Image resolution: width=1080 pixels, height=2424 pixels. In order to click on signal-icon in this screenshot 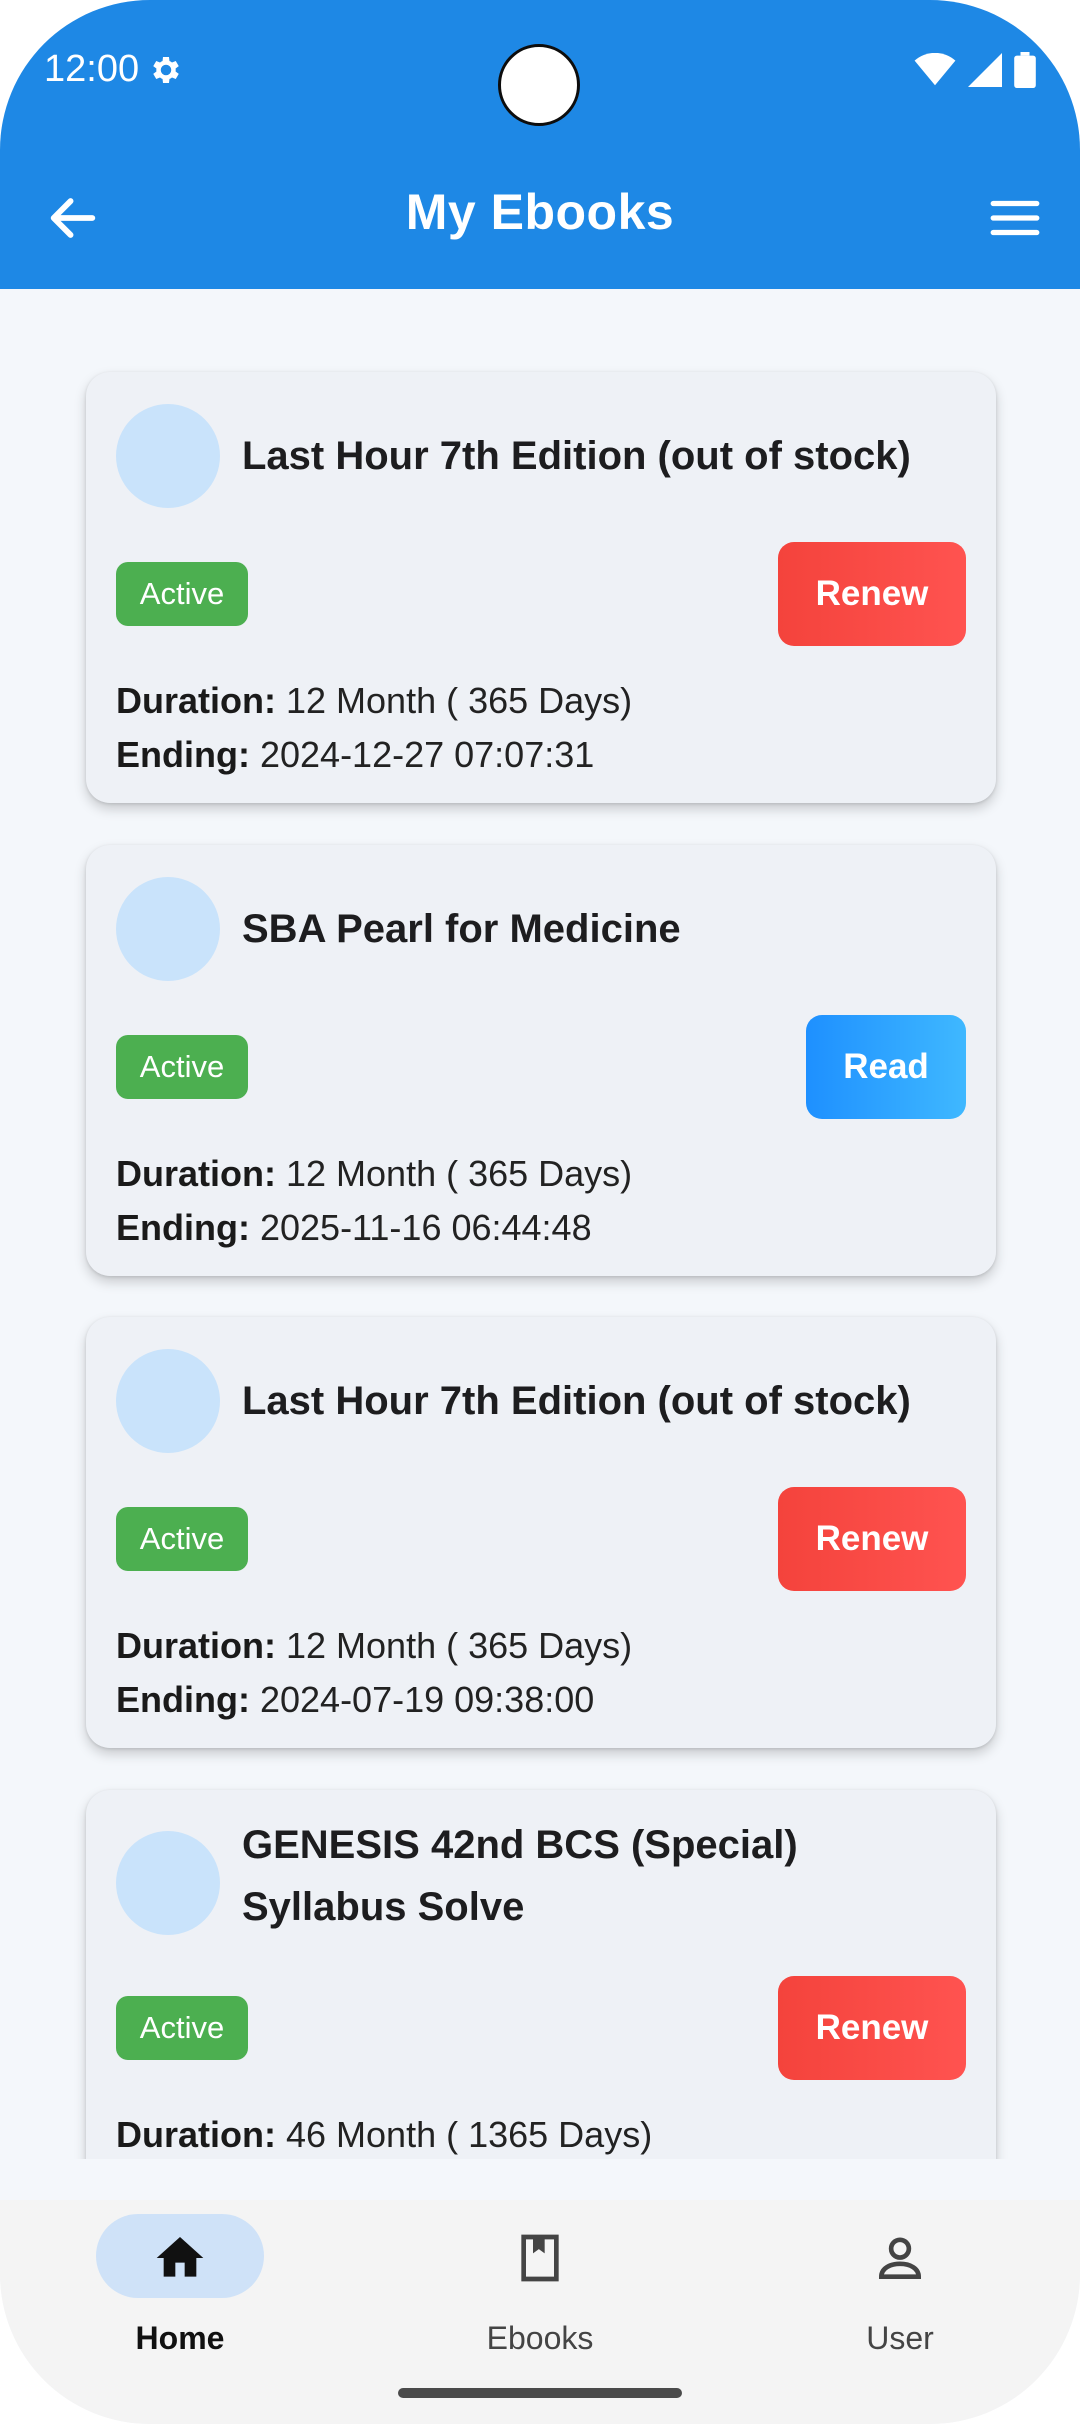, I will do `click(985, 70)`.